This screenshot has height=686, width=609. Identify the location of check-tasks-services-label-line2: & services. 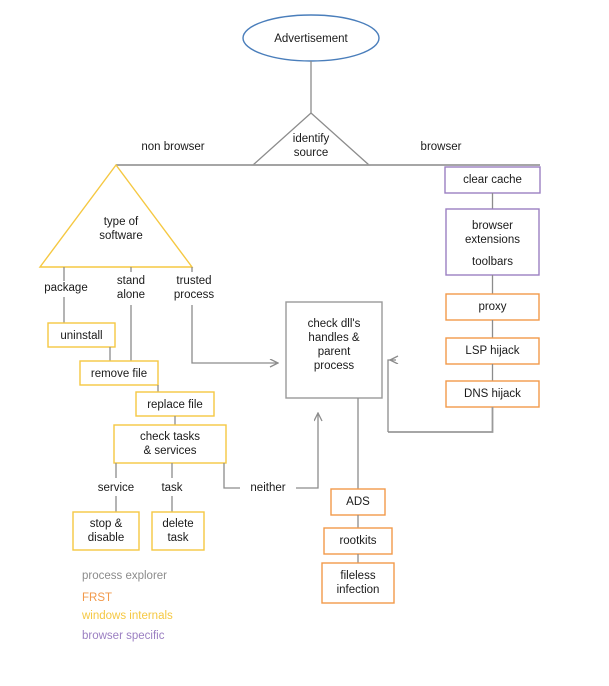
(169, 451).